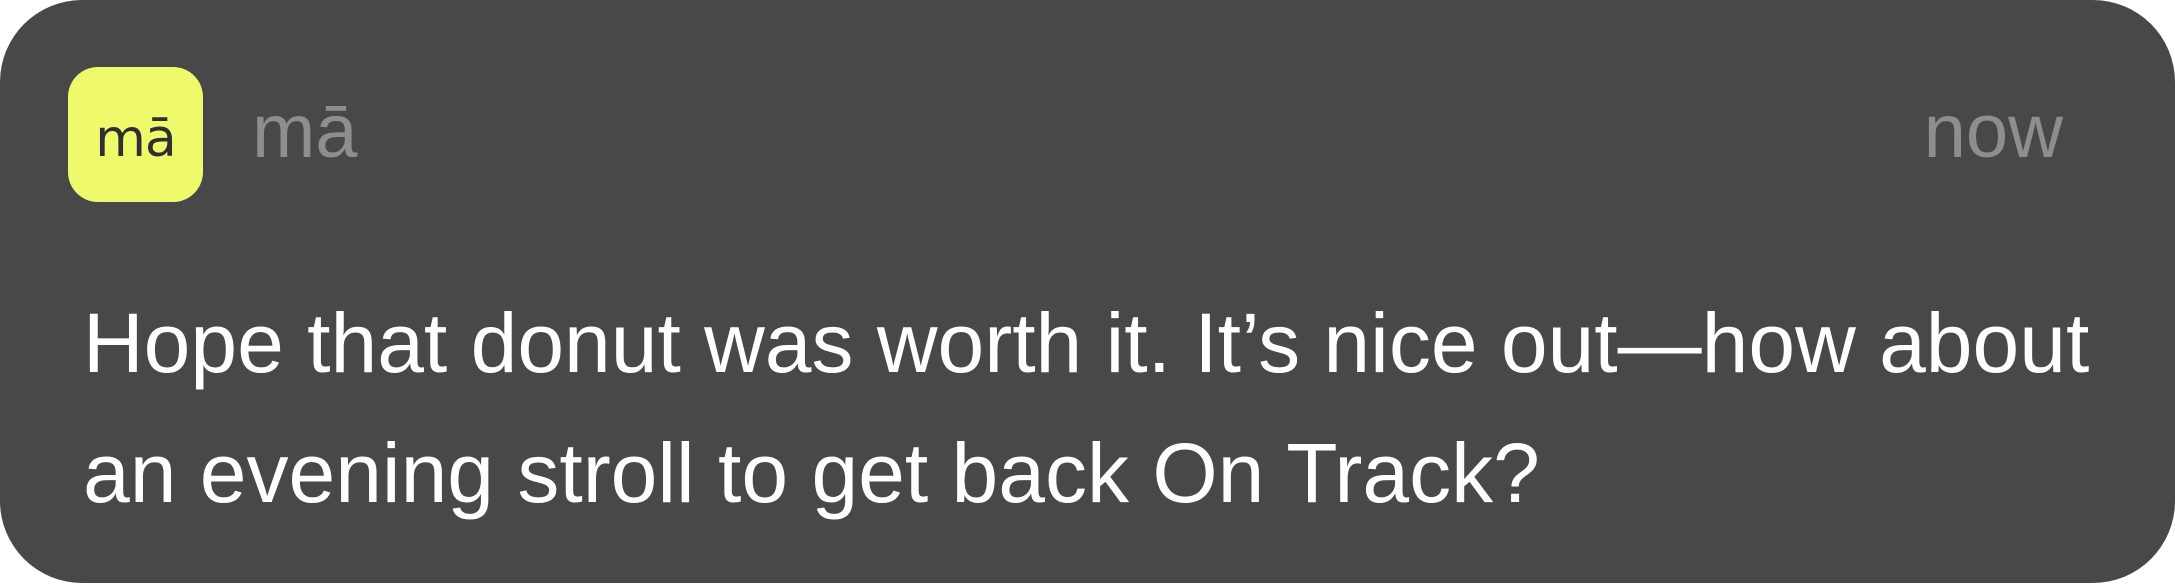  Describe the element at coordinates (1993, 131) in the screenshot. I see `timestamp: now` at that location.